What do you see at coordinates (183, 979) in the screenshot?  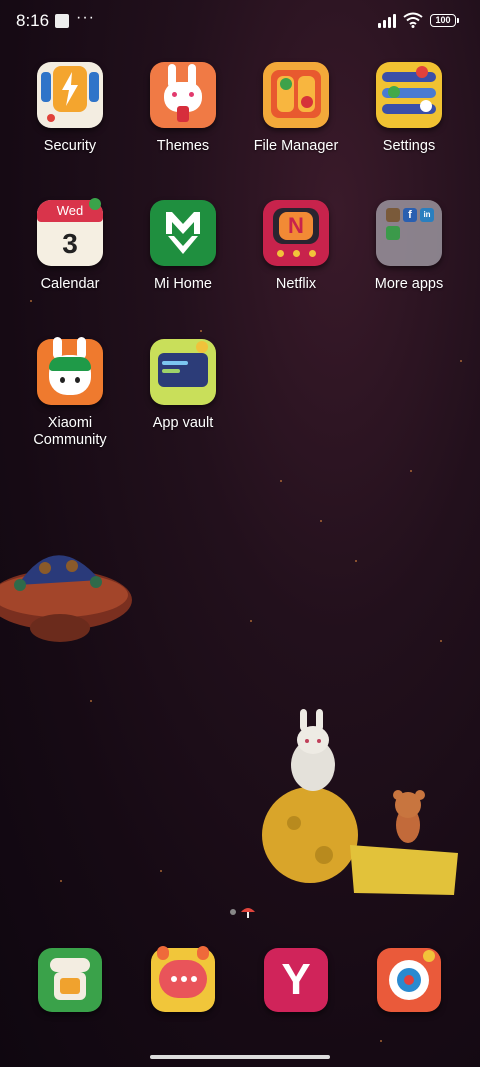 I see `messaging-icon` at bounding box center [183, 979].